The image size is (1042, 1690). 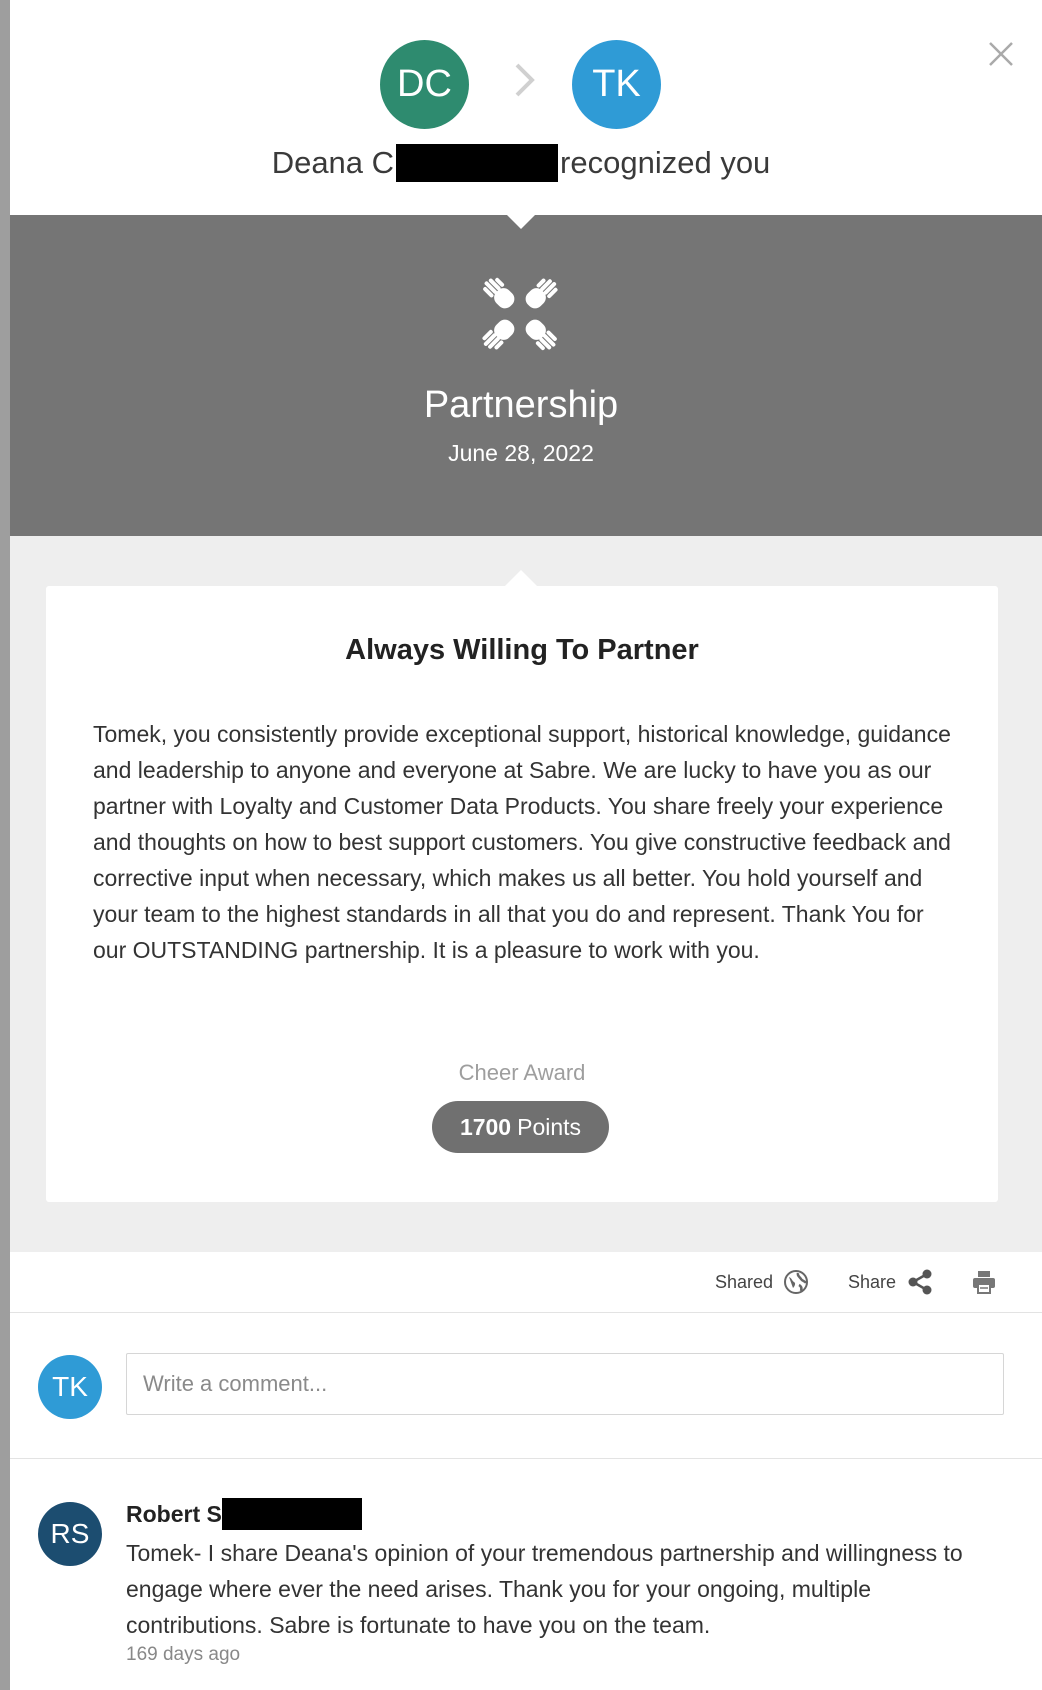 I want to click on award-type: Cheer Award, so click(x=522, y=1072).